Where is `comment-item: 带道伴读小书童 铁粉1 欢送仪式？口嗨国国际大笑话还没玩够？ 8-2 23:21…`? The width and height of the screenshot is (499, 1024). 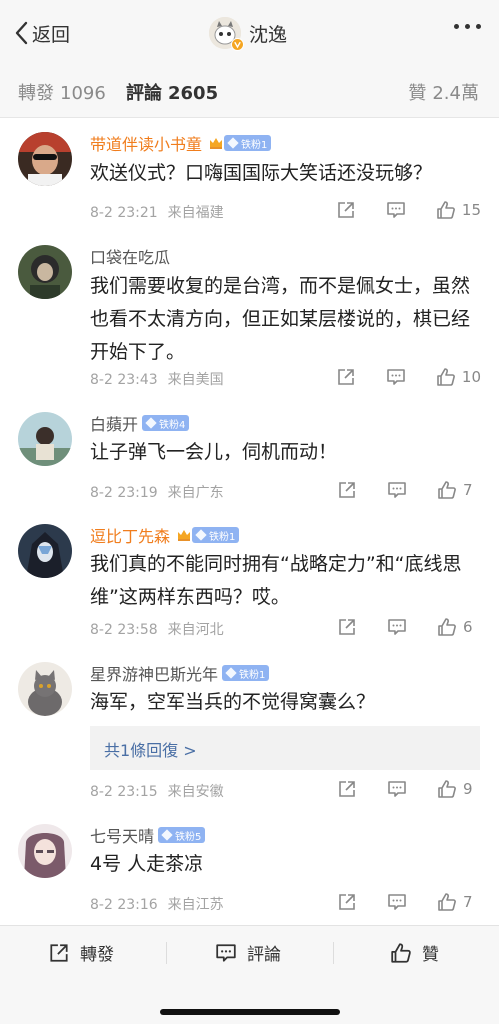 comment-item: 带道伴读小书童 铁粉1 欢送仪式？口嗨国国际大笑话还没玩够？ 8-2 23:21… is located at coordinates (249, 174).